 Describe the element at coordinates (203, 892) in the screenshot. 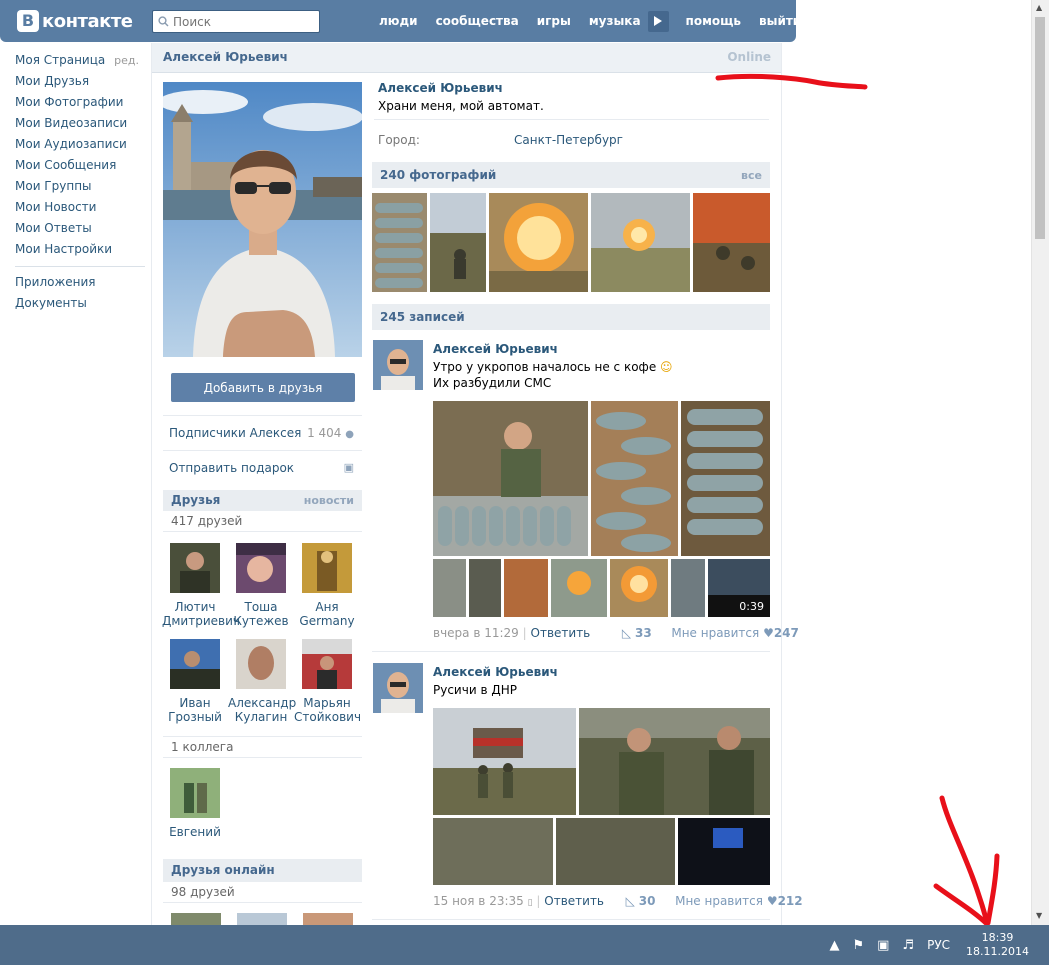

I see `friends-online-count: 98 друзей` at that location.